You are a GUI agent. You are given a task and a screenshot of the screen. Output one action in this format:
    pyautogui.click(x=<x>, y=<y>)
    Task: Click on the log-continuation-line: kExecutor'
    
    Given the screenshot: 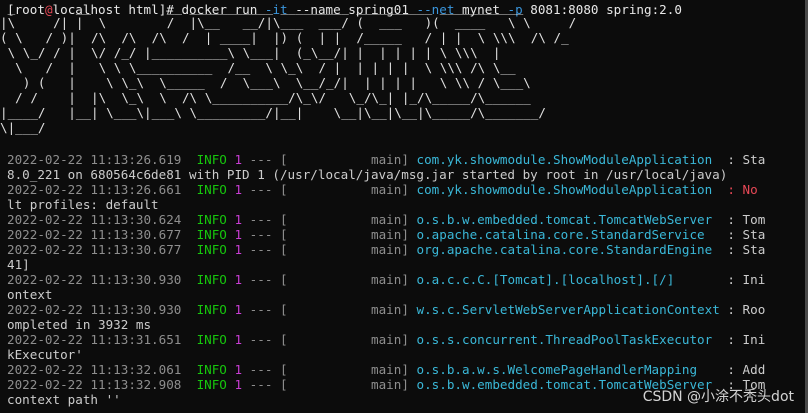 What is the action you would take?
    pyautogui.click(x=407, y=354)
    